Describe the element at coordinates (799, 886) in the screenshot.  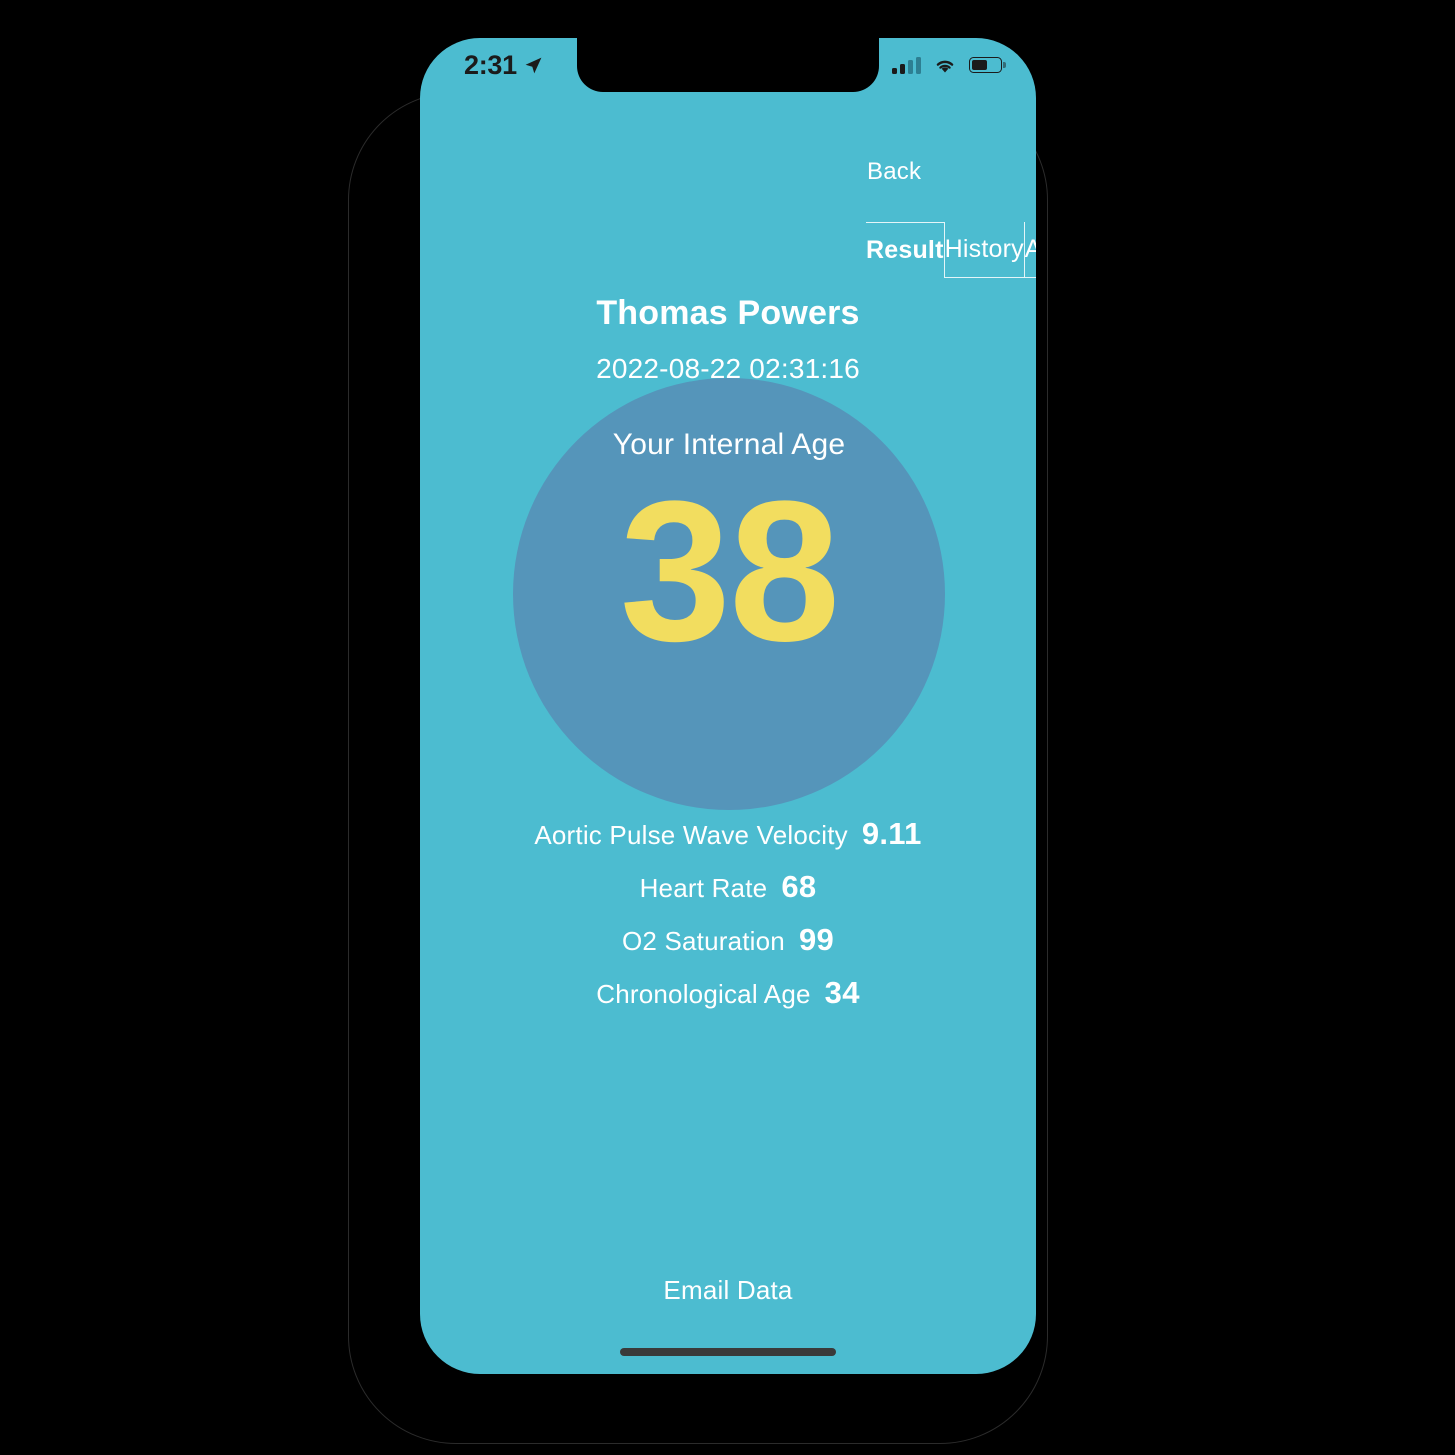
I see `metric-value: 68` at that location.